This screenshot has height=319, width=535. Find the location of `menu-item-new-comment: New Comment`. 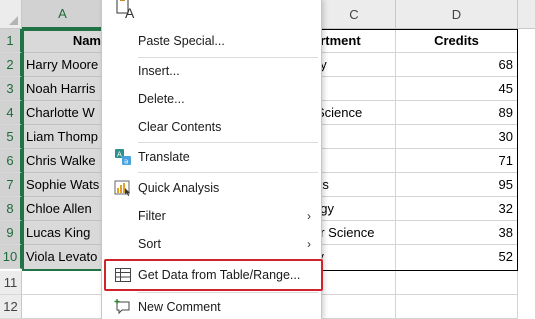

menu-item-new-comment: New Comment is located at coordinates (211, 306).